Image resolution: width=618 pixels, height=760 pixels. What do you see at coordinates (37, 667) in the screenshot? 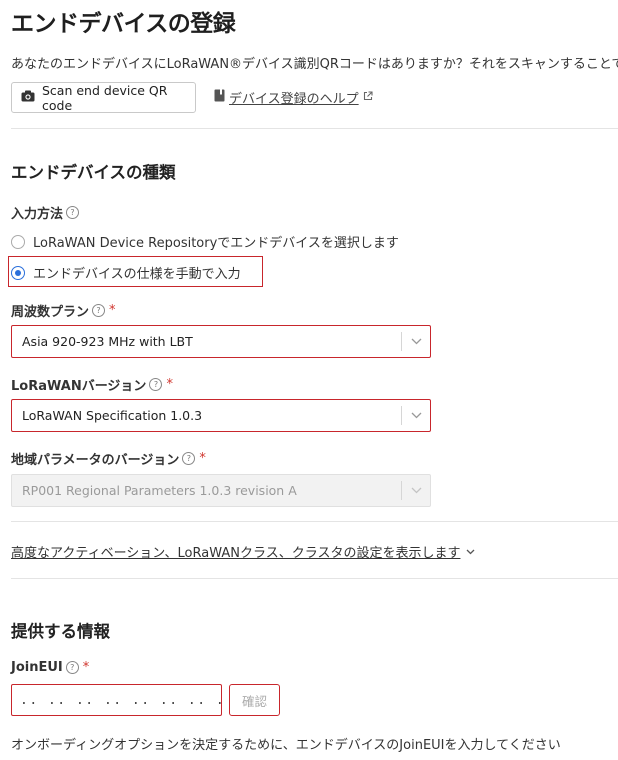
I see `joineui-label-text: JoinEUI` at bounding box center [37, 667].